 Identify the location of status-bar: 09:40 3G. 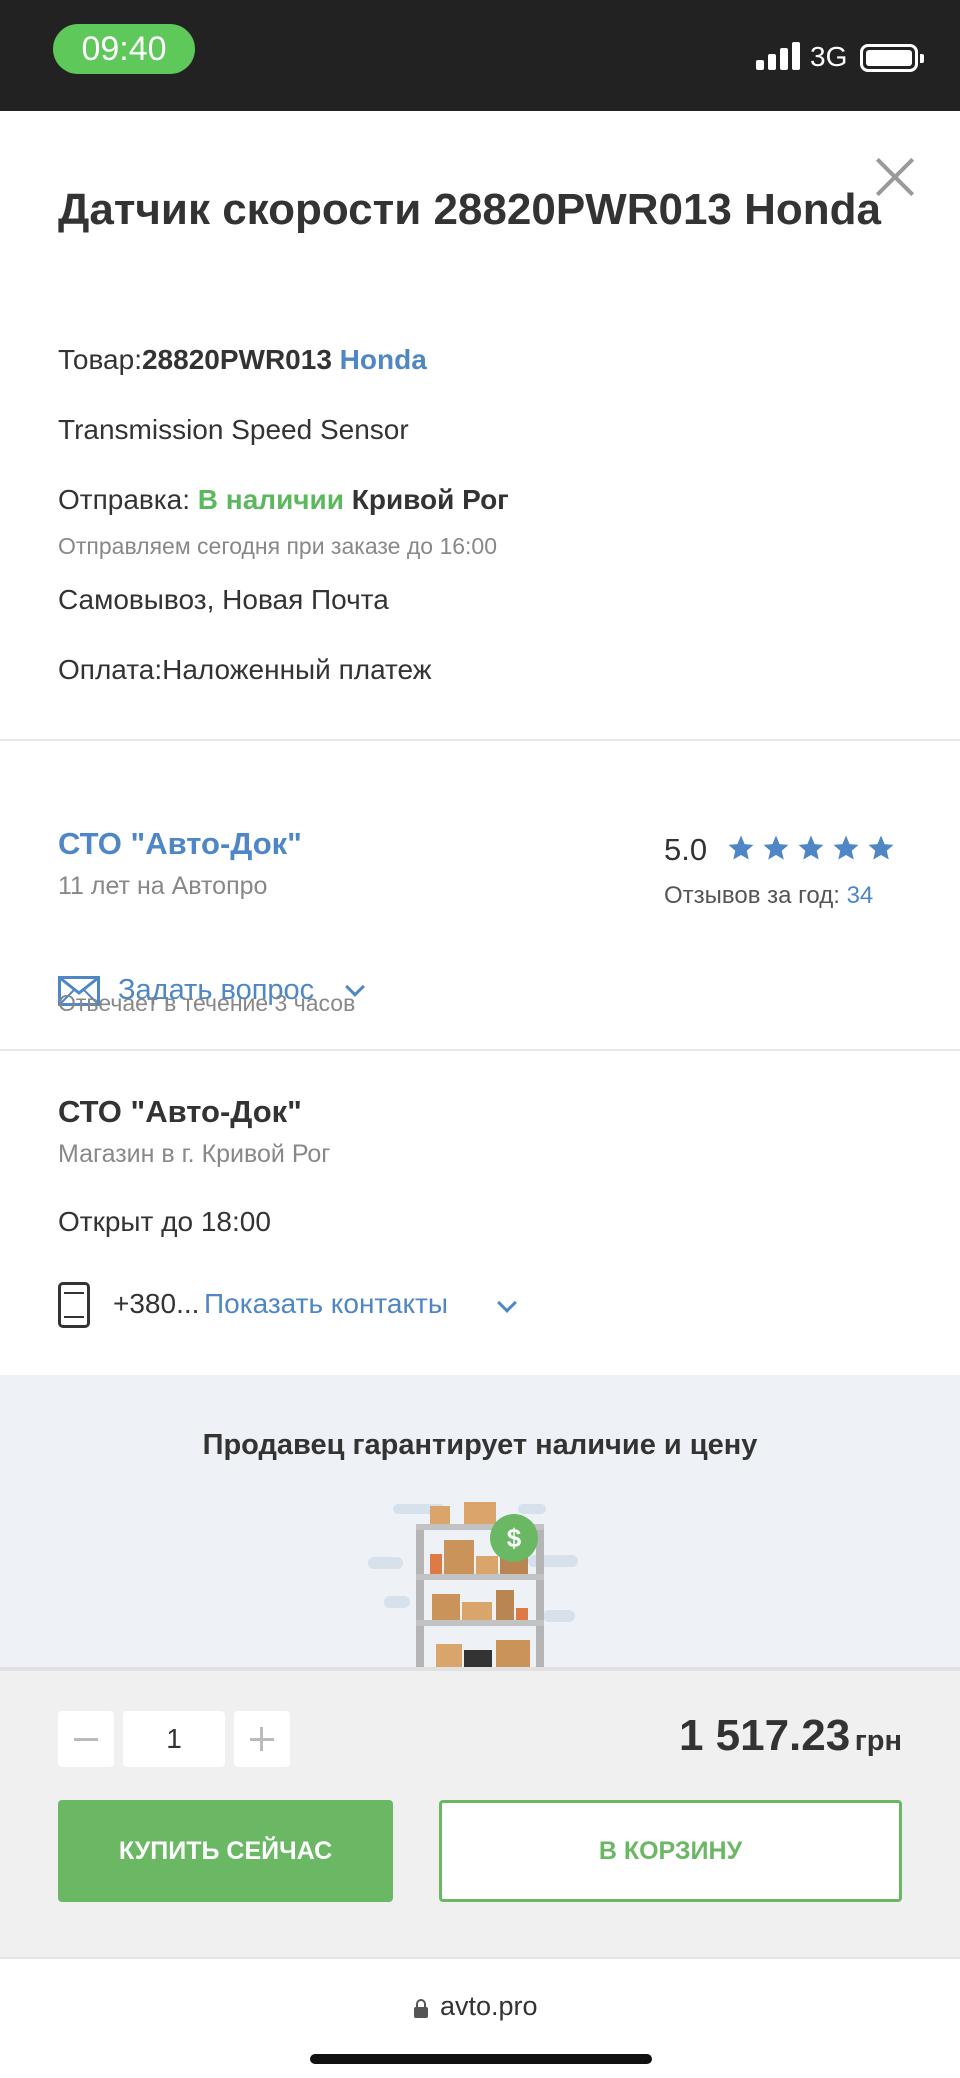
(480, 55).